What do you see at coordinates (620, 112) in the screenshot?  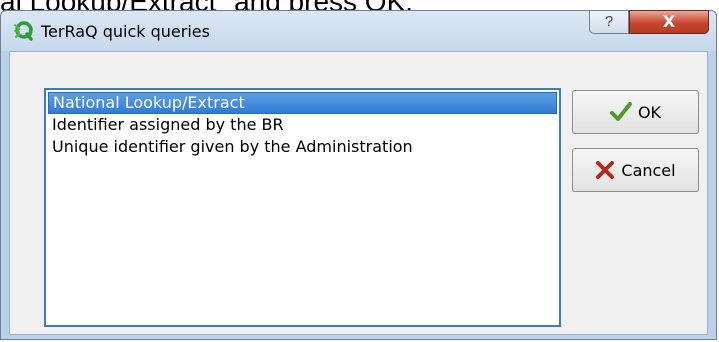 I see `checkmark-icon` at bounding box center [620, 112].